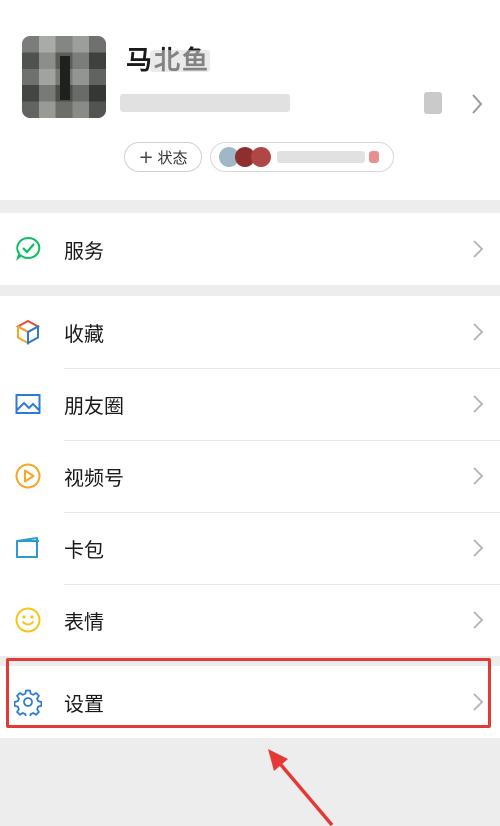 Image resolution: width=500 pixels, height=826 pixels. I want to click on menu-item-moments: 朋友圈, so click(250, 404).